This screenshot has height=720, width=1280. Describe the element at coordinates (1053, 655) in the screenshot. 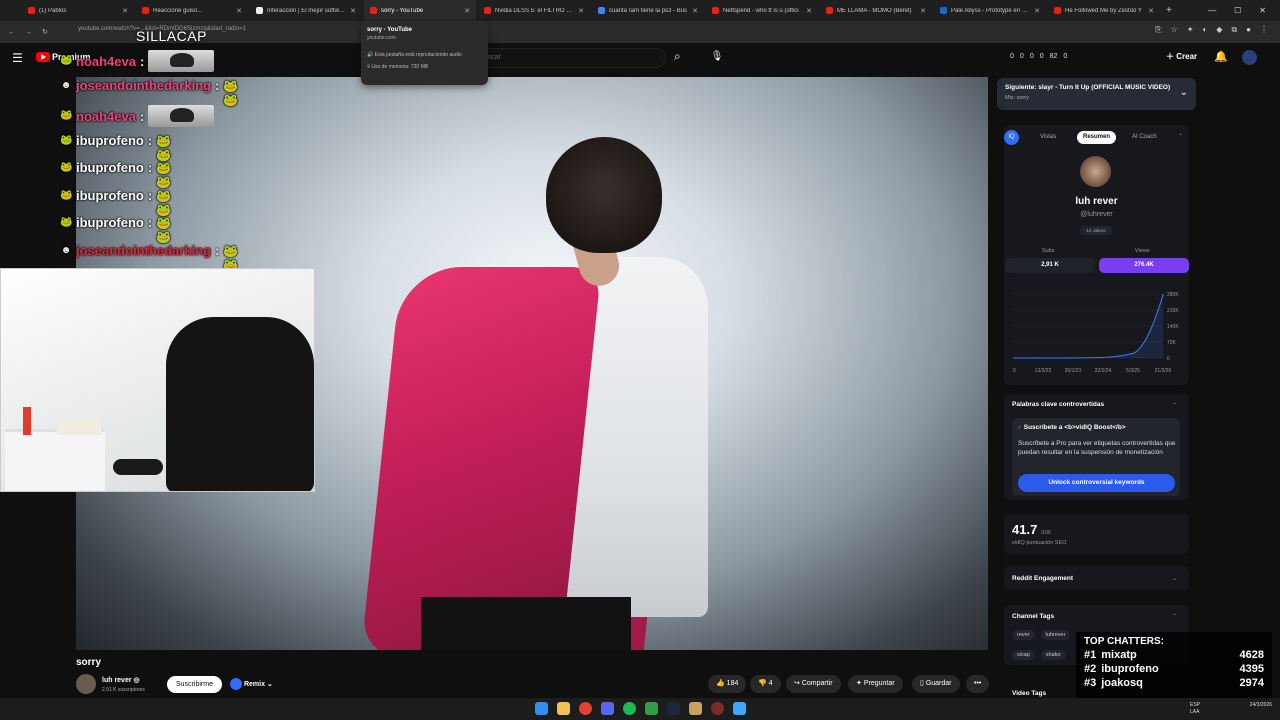

I see `tag-chip: shako` at that location.